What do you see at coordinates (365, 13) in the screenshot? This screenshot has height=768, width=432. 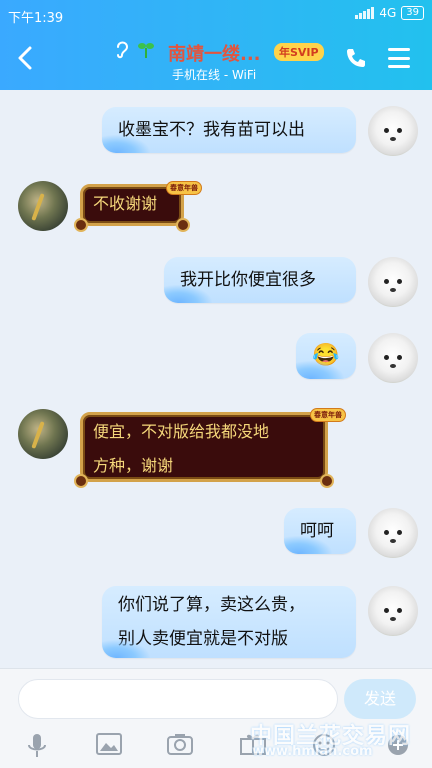 I see `signal-icon` at bounding box center [365, 13].